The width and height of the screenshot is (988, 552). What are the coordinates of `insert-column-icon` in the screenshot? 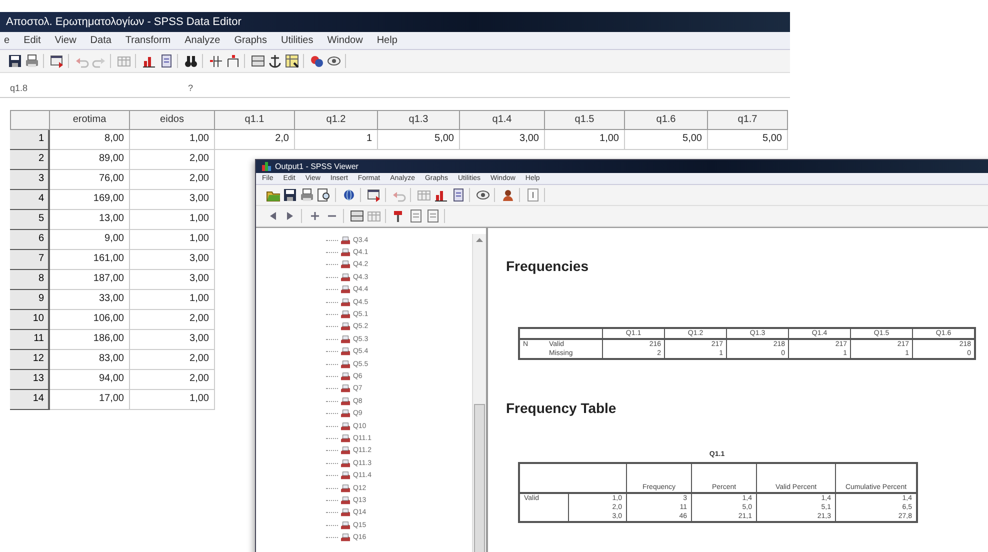 It's located at (233, 61).